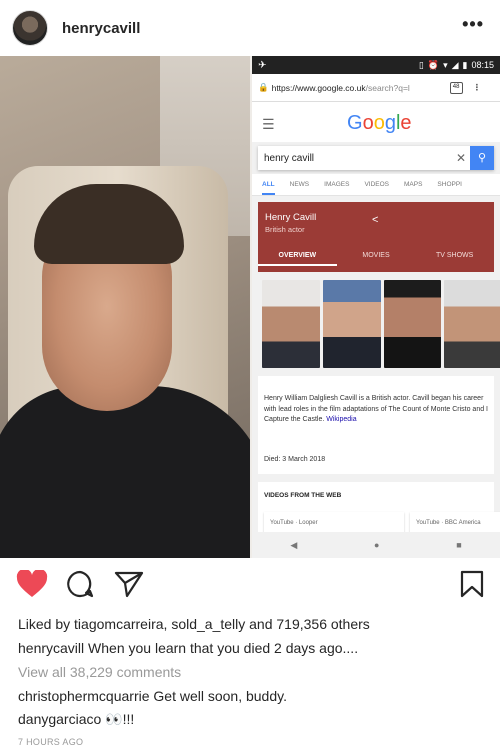 Image resolution: width=500 pixels, height=748 pixels. I want to click on status-bar: ✈ ▯ ⏰ ▾ ◢ ▮ 08:15, so click(376, 65).